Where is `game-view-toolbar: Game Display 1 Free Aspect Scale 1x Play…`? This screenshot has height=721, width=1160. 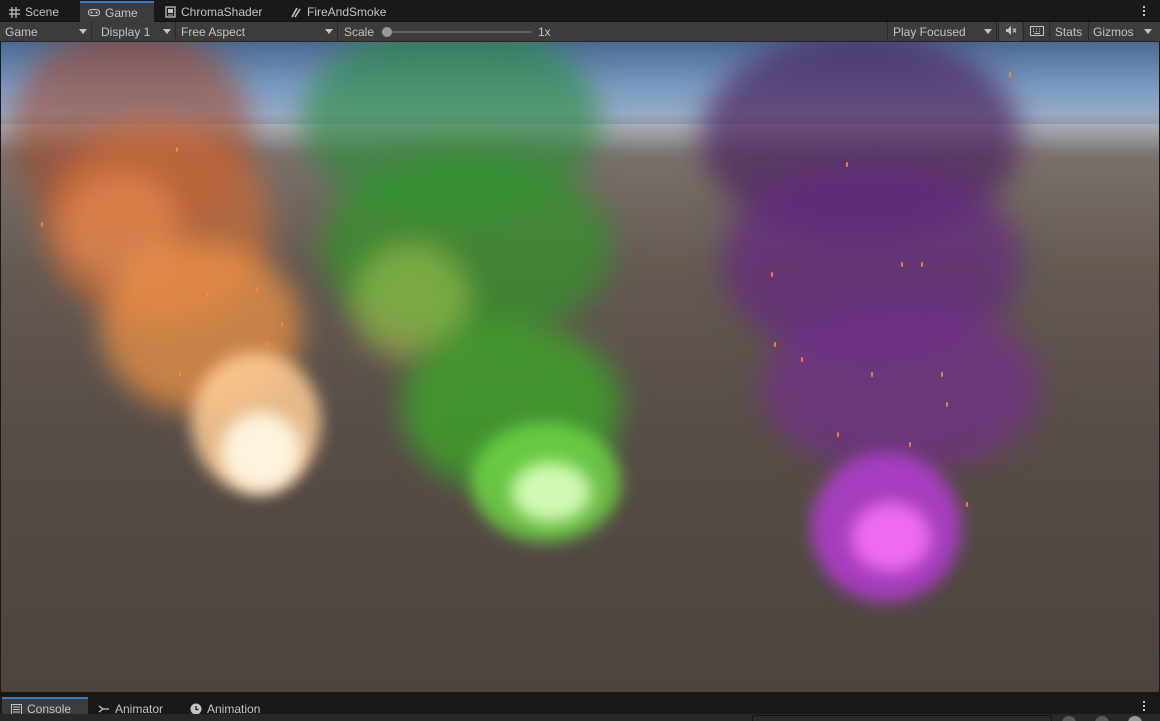 game-view-toolbar: Game Display 1 Free Aspect Scale 1x Play… is located at coordinates (580, 32).